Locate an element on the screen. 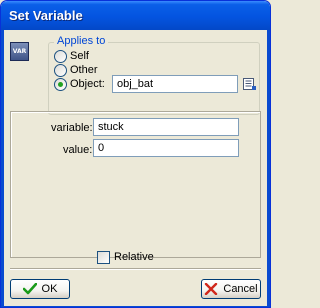  radio-other-label: Other is located at coordinates (84, 70).